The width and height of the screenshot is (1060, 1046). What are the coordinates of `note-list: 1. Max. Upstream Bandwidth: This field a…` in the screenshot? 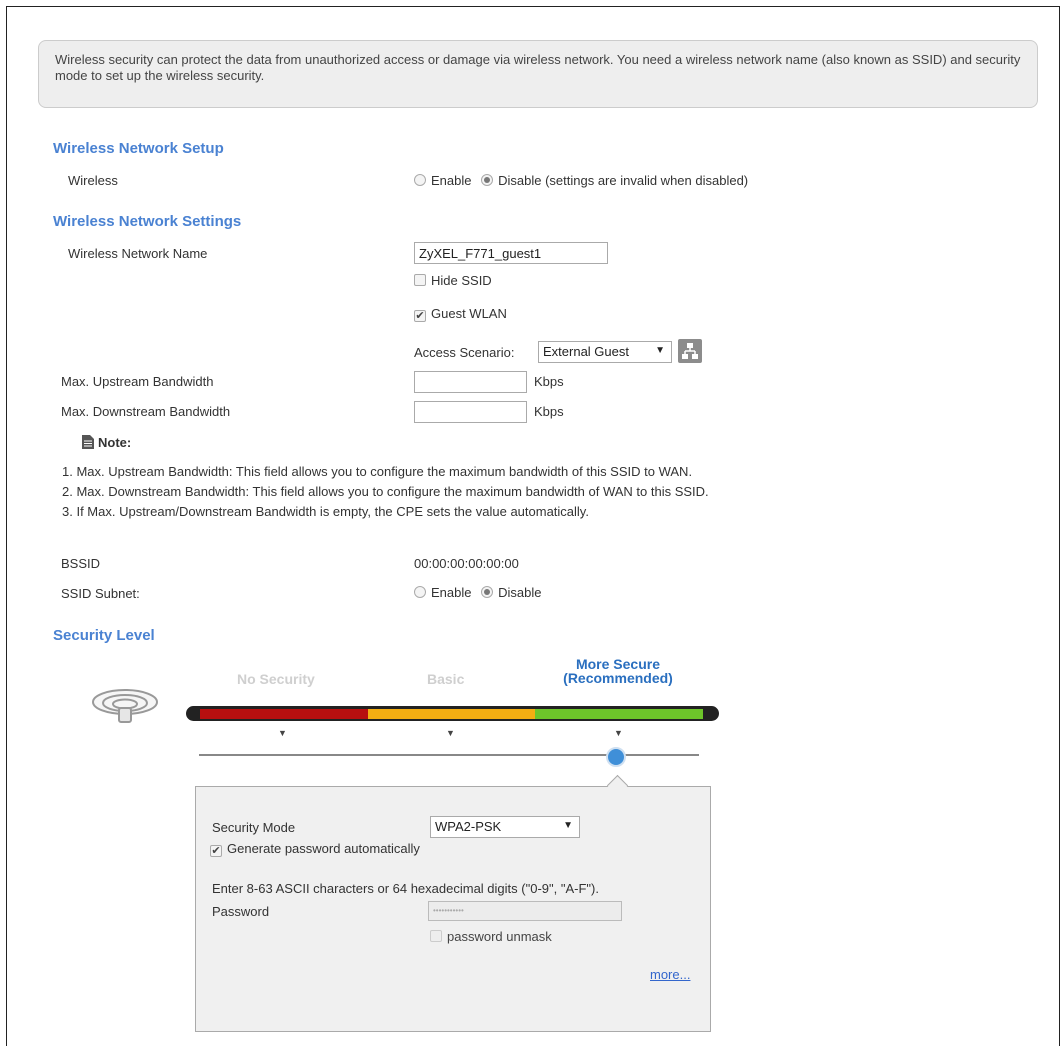 It's located at (385, 492).